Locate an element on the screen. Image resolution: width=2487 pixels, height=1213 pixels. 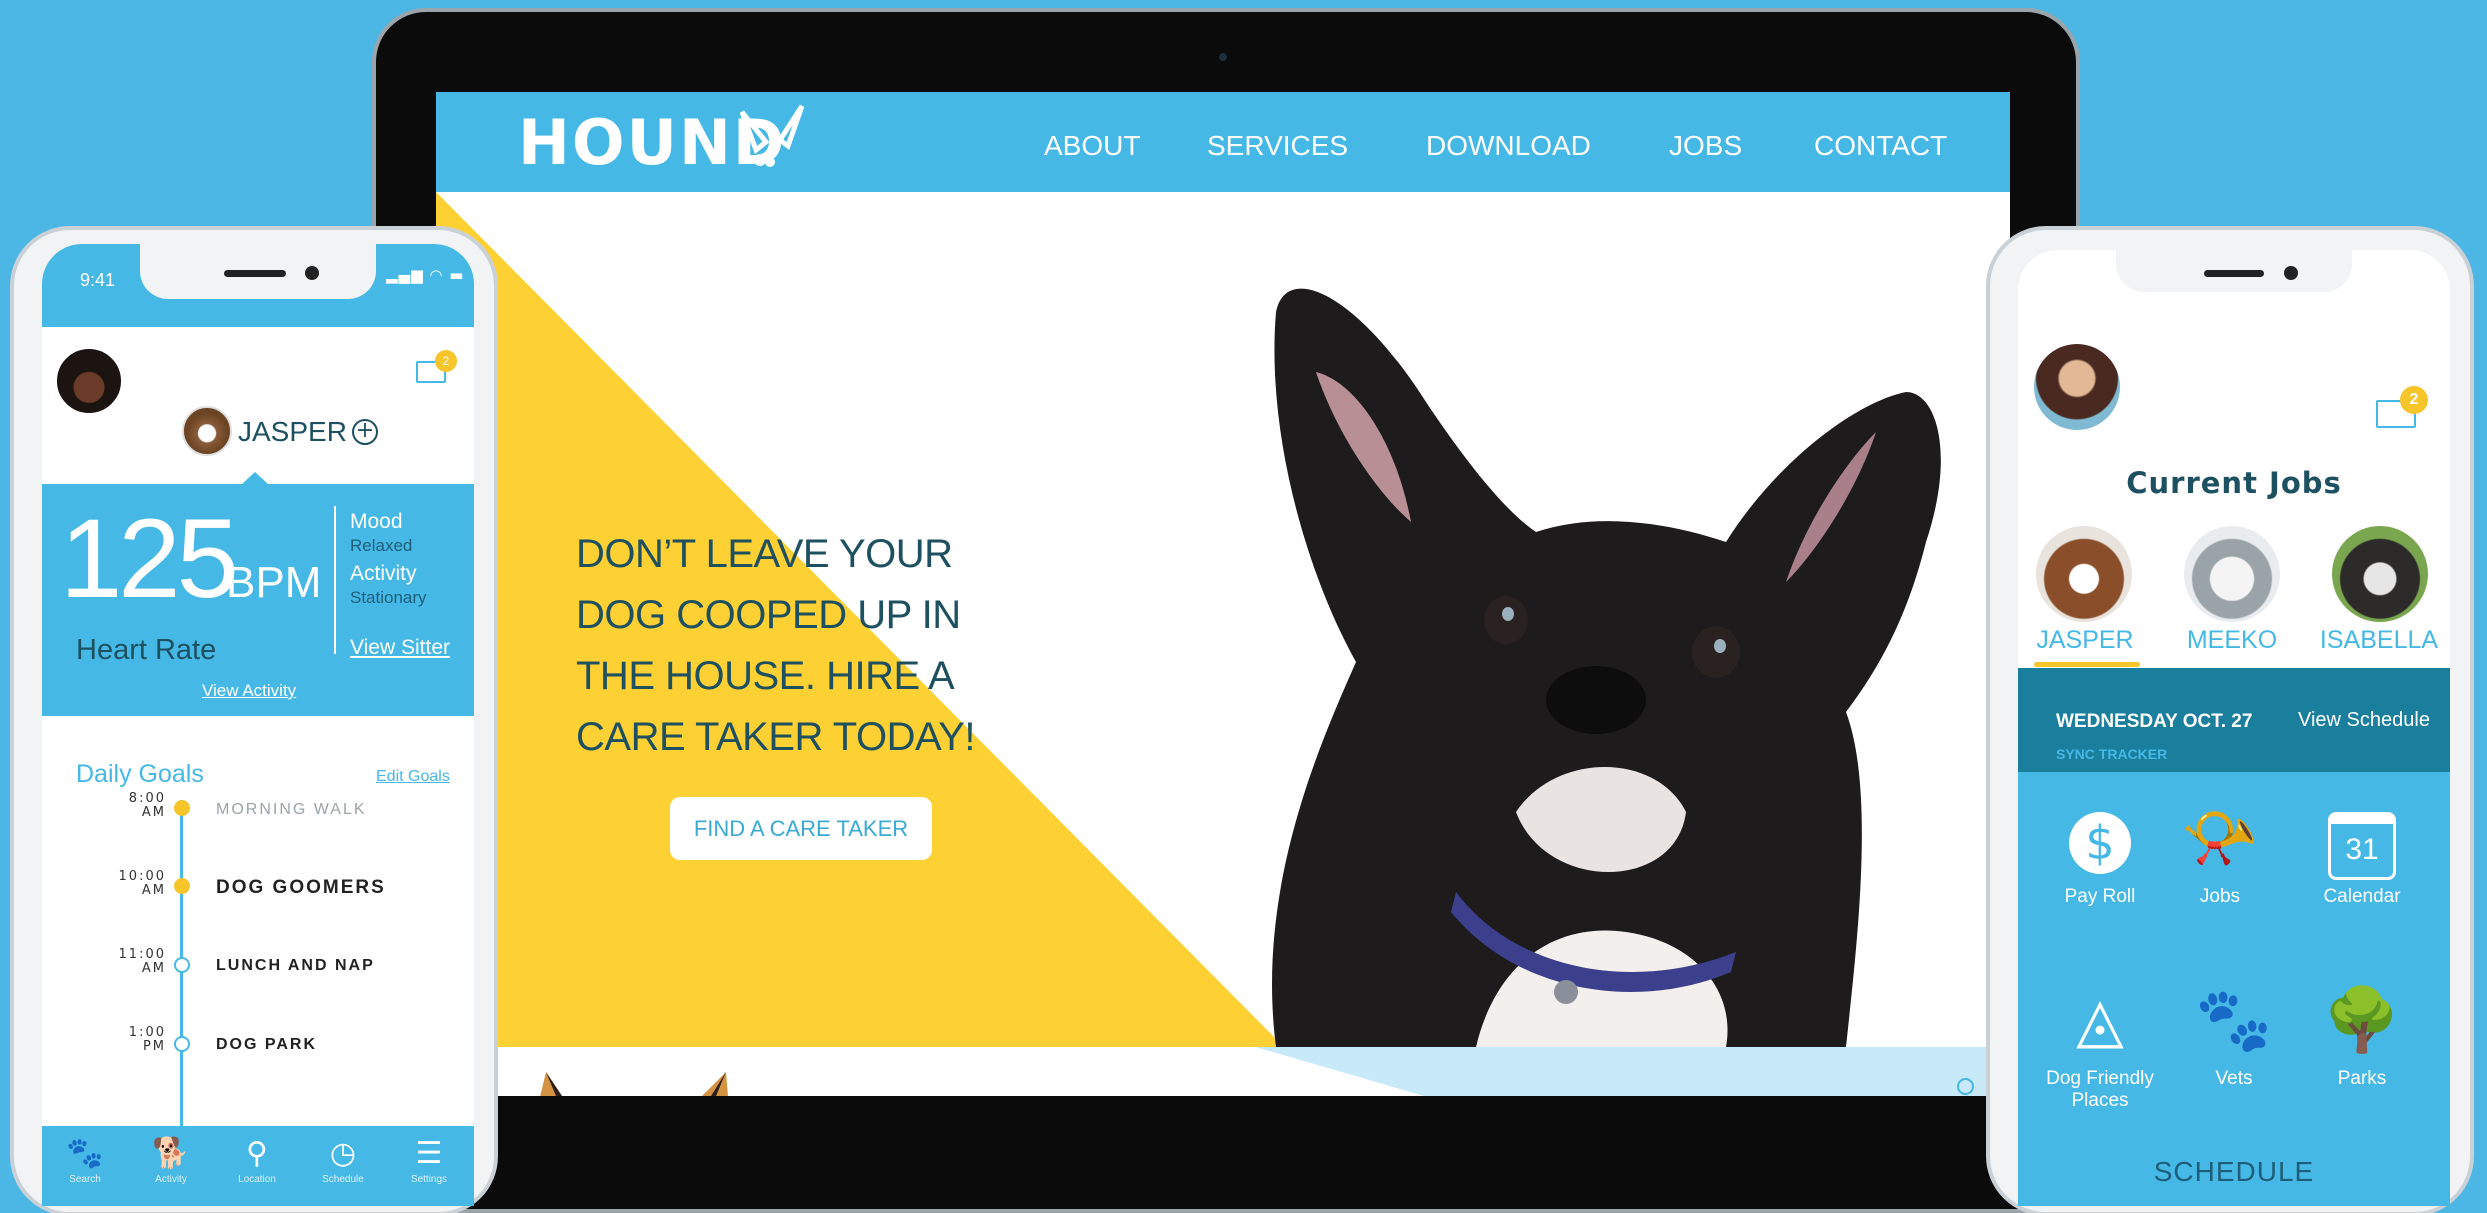
nav-about: ABOUT is located at coordinates (1092, 146).